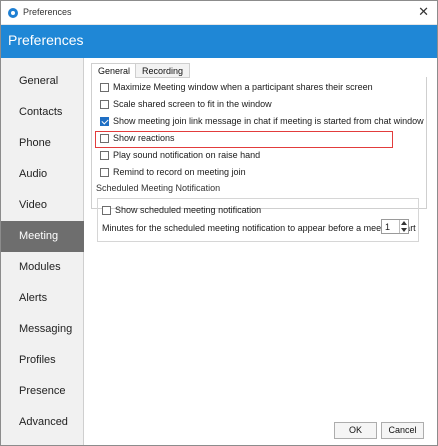 This screenshot has height=446, width=438. I want to click on section-title: Scheduled Meeting Notification, so click(158, 188).